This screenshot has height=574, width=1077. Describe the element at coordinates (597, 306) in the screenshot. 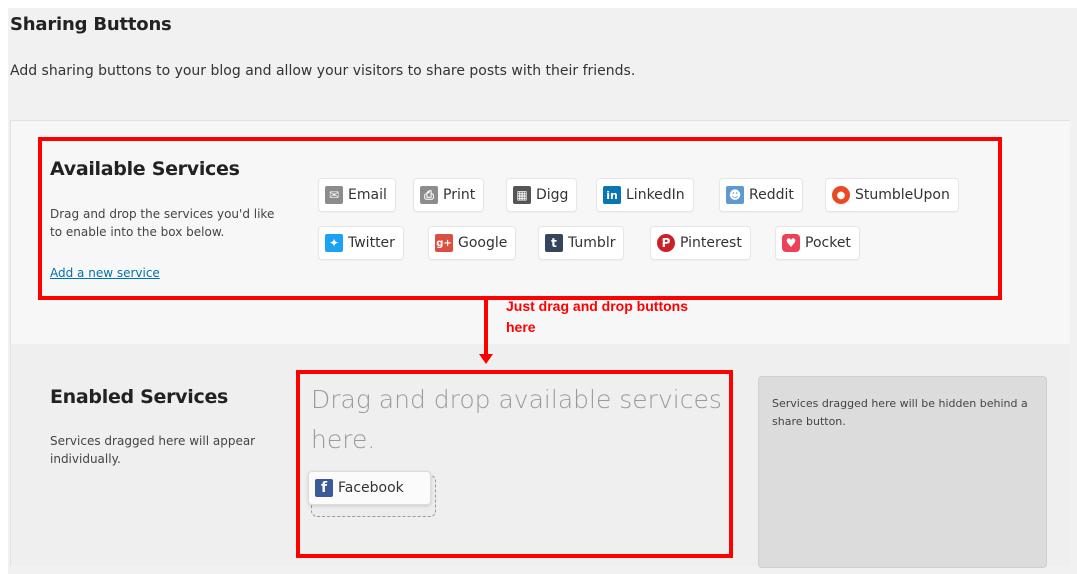

I see `annotation-line-1: Just drag and drop buttons` at that location.